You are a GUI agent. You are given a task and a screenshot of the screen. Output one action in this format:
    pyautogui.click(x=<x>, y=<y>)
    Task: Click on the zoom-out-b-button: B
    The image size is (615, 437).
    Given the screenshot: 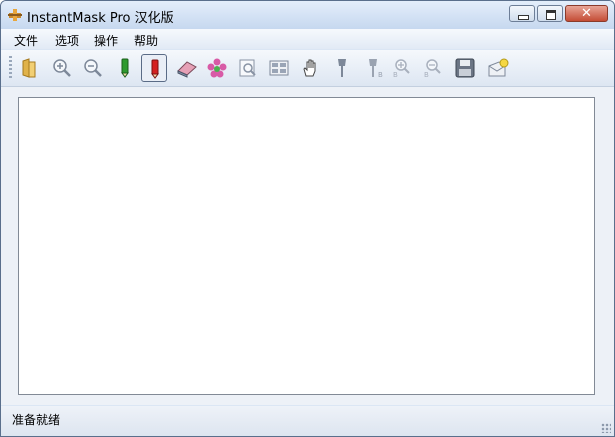 What is the action you would take?
    pyautogui.click(x=433, y=68)
    